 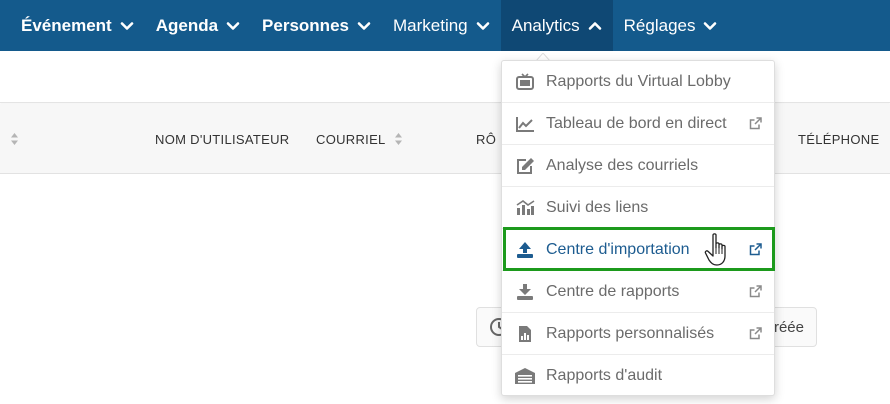 I want to click on menu-item-label: Tableau de bord en direct, so click(x=636, y=123).